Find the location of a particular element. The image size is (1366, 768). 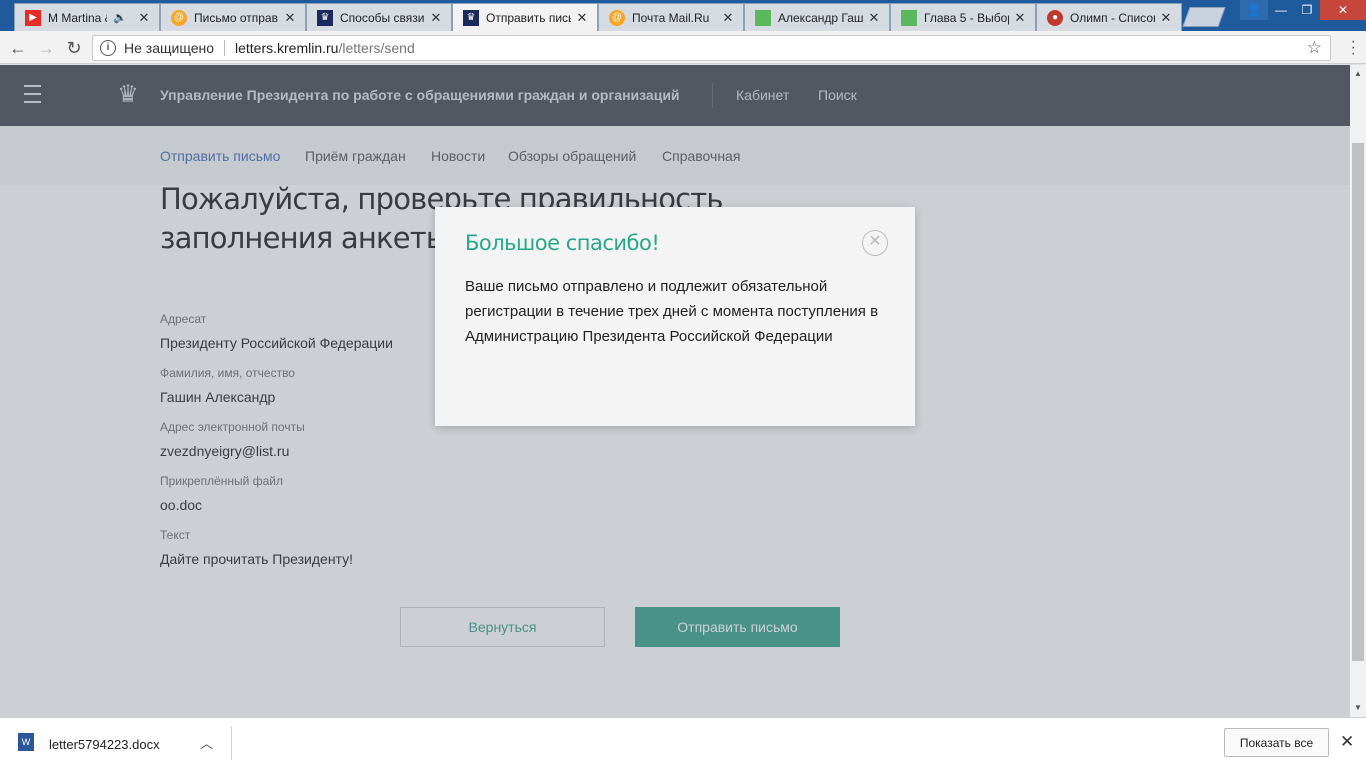

browser-menu-icon: · · · is located at coordinates (1353, 48).